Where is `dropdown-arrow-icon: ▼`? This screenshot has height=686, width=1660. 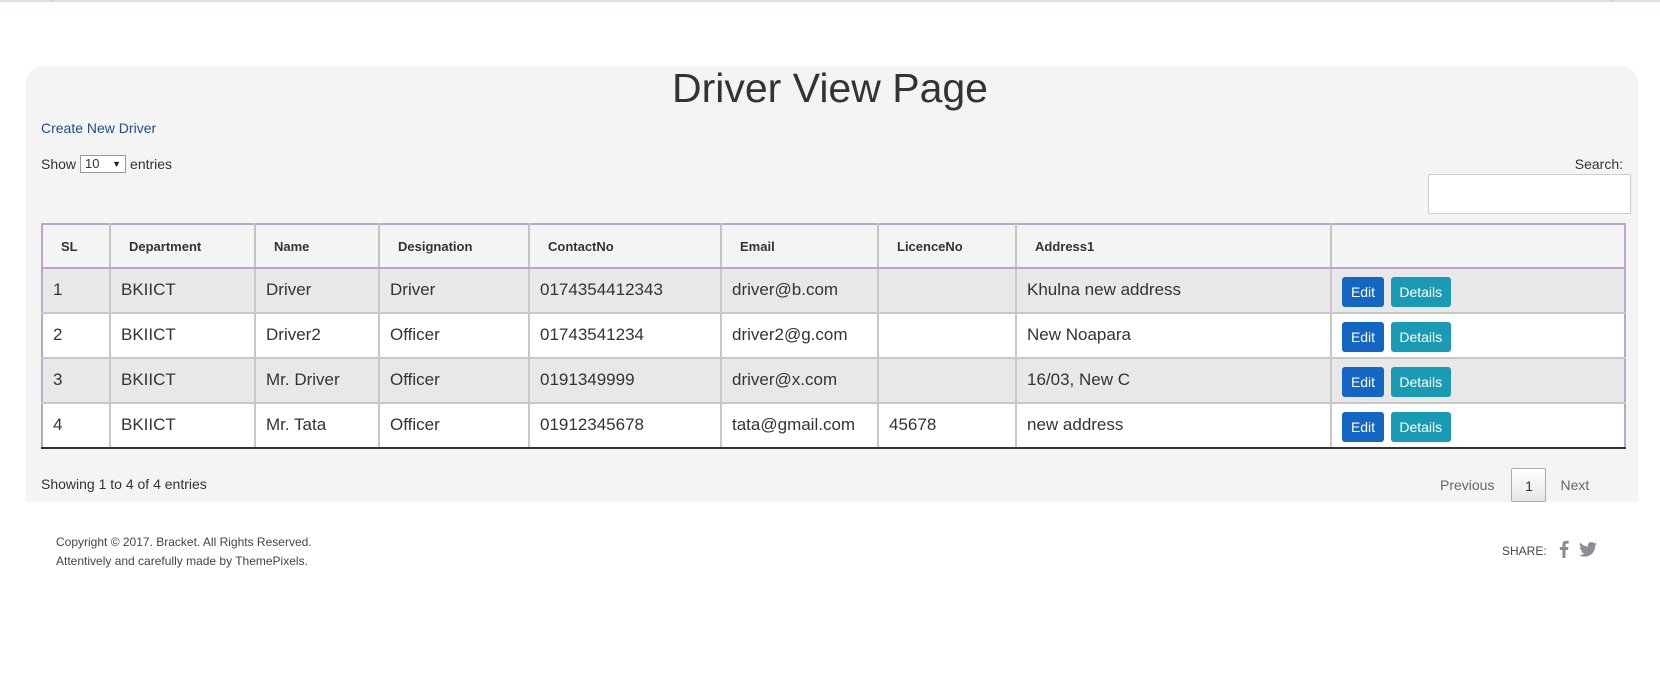
dropdown-arrow-icon: ▼ is located at coordinates (117, 164).